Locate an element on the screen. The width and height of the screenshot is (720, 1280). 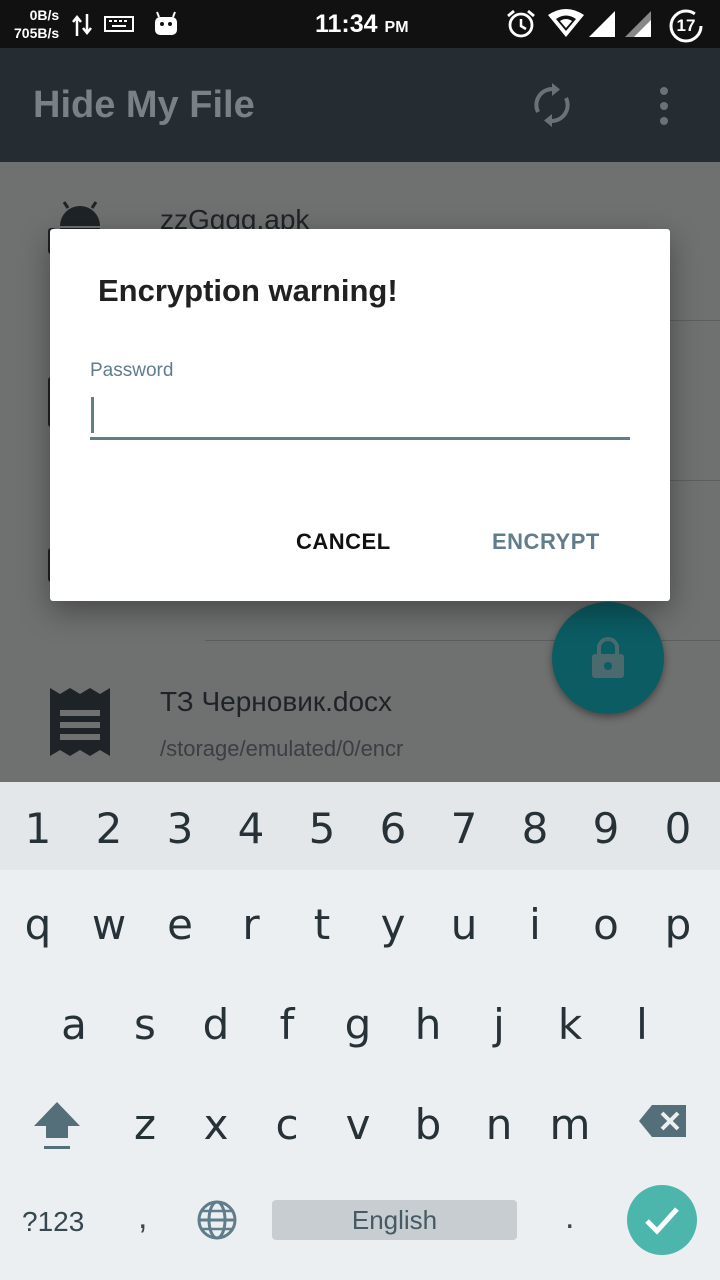
number-row: 1 2 3 4 5 6 7 8 9 0 is located at coordinates (360, 826).